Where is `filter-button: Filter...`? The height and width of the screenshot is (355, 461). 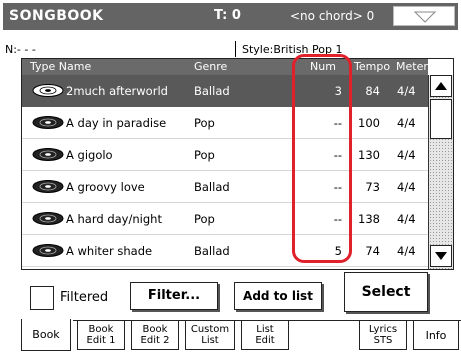
filter-button: Filter... is located at coordinates (174, 296).